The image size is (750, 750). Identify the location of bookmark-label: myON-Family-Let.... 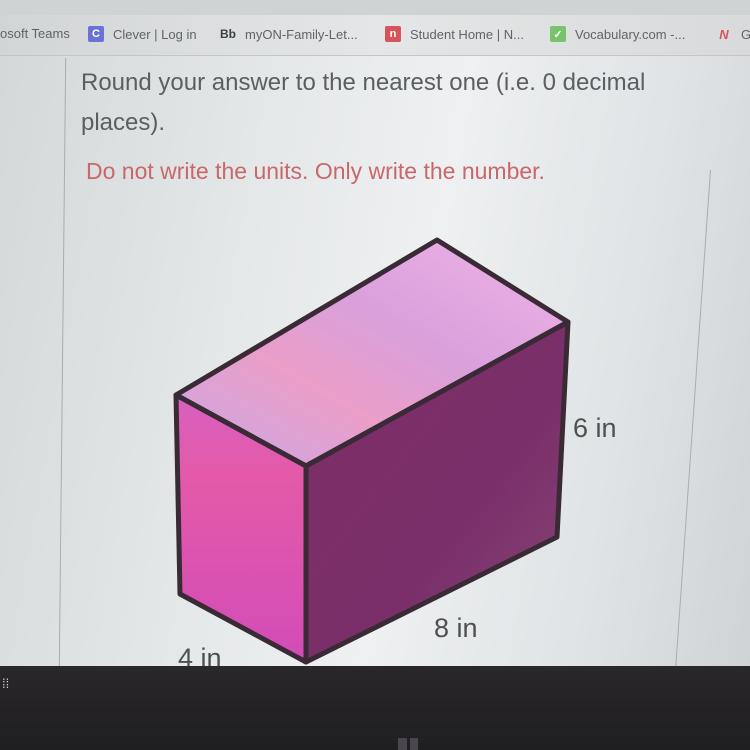
(301, 34).